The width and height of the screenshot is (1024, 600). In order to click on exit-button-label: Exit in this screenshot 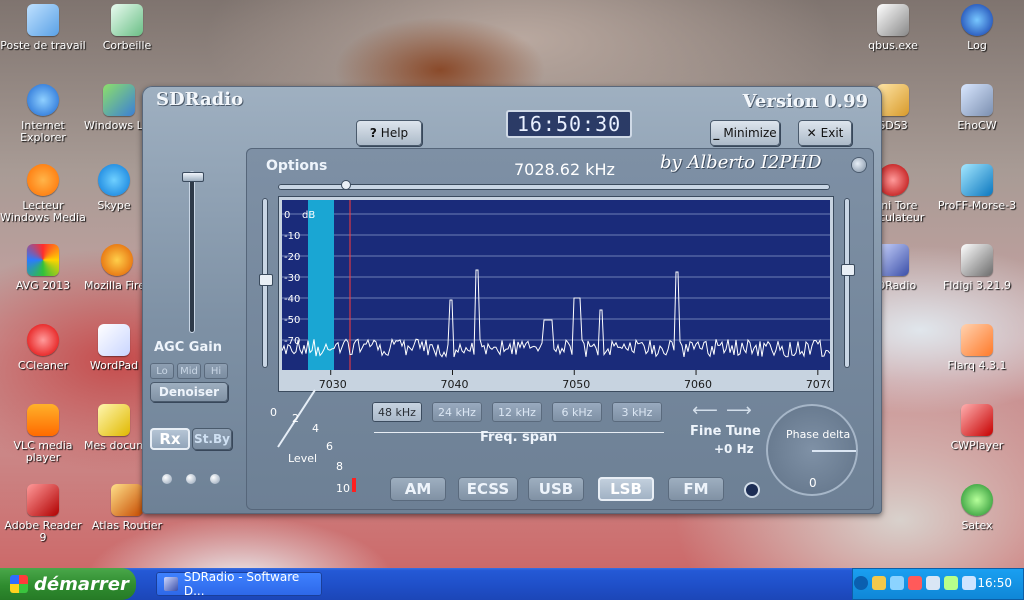, I will do `click(832, 133)`.